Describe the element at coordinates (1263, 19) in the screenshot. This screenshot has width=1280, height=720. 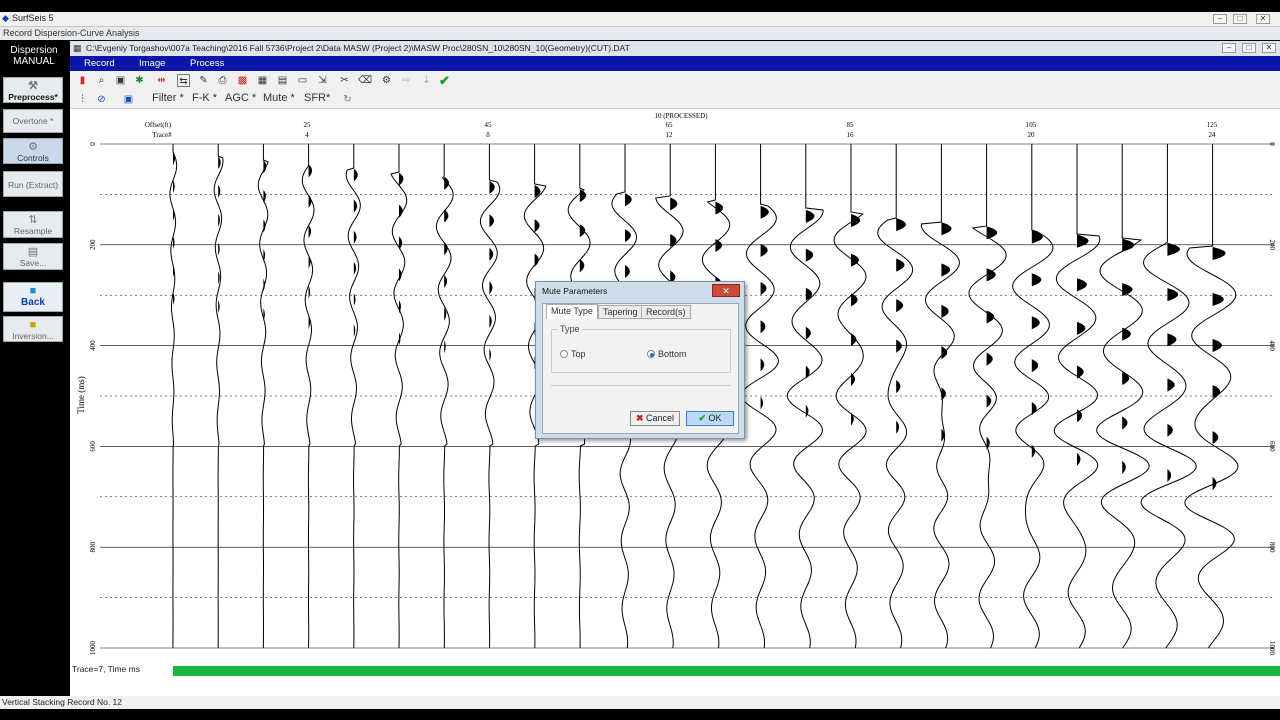
I see `close-button: ✕` at that location.